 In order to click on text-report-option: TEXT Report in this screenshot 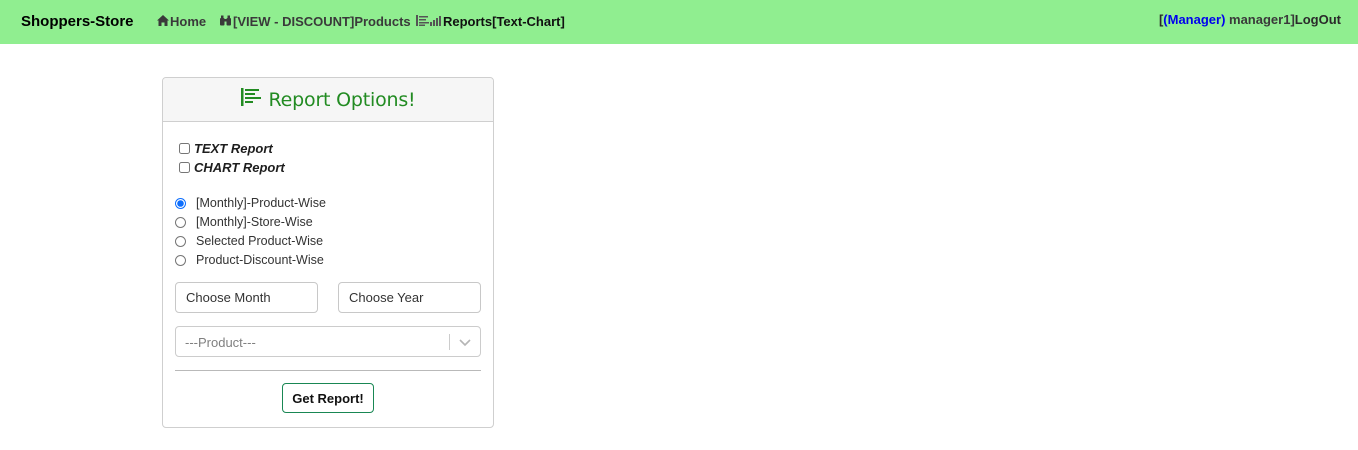, I will do `click(226, 148)`.